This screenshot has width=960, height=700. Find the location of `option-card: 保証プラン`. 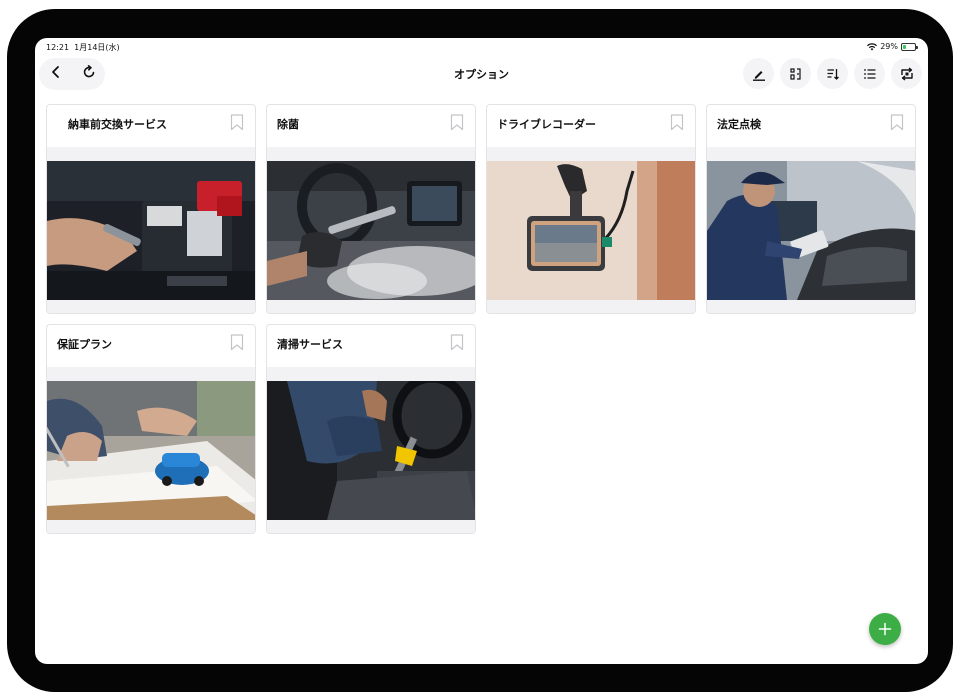

option-card: 保証プラン is located at coordinates (151, 429).